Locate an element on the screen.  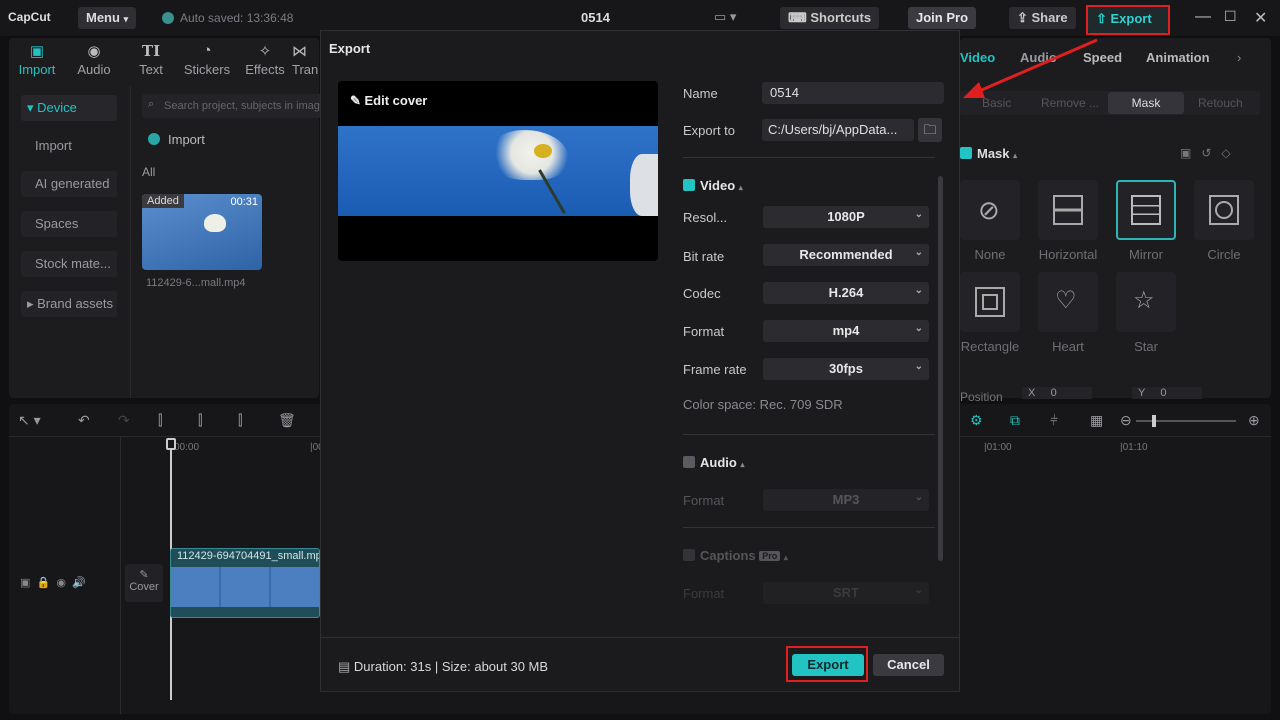
checkbox-disabled-icon is located at coordinates (689, 555).